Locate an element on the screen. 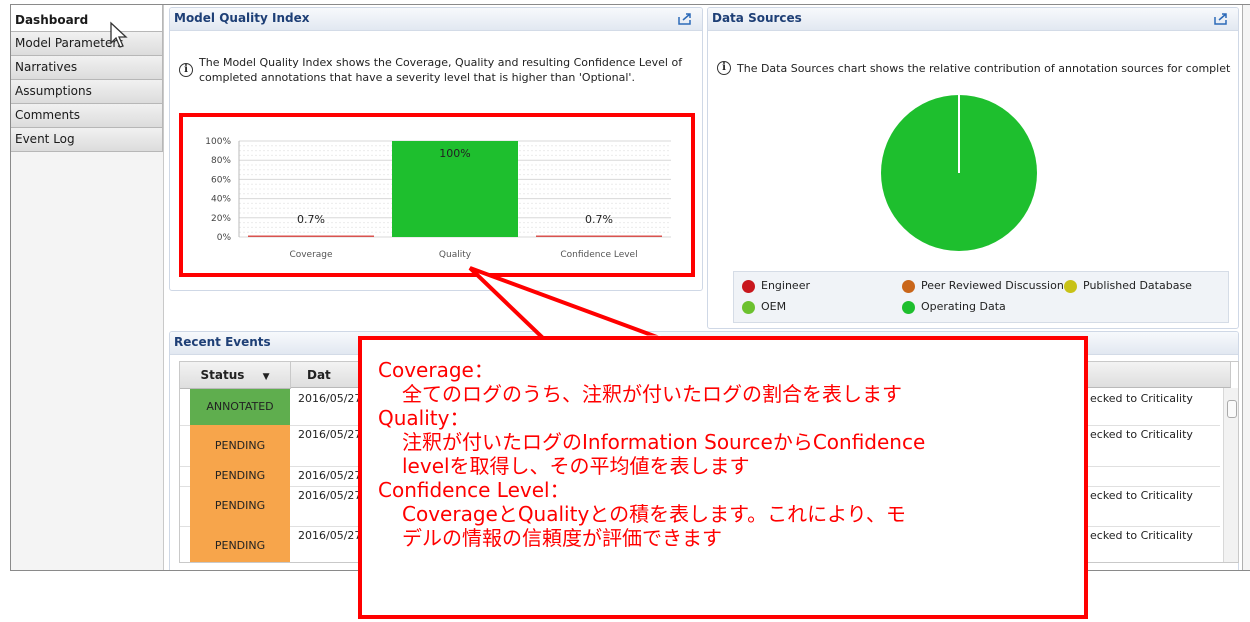  data-sources-title: Data Sources is located at coordinates (973, 19).